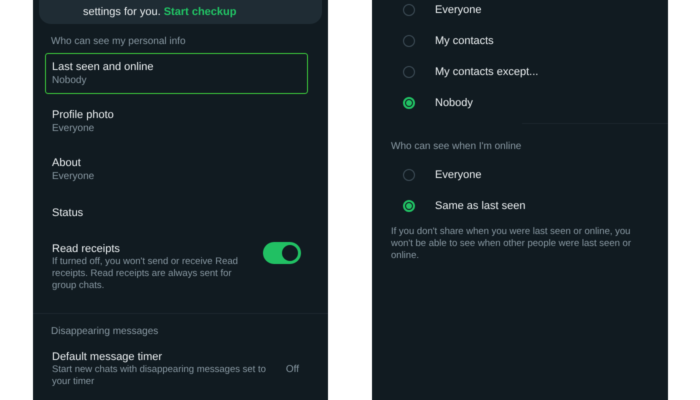 The width and height of the screenshot is (700, 400). What do you see at coordinates (145, 274) in the screenshot?
I see `item-description: If turned off, you won't send or receive Read receipts. Read receipts are always sent for group chats.` at bounding box center [145, 274].